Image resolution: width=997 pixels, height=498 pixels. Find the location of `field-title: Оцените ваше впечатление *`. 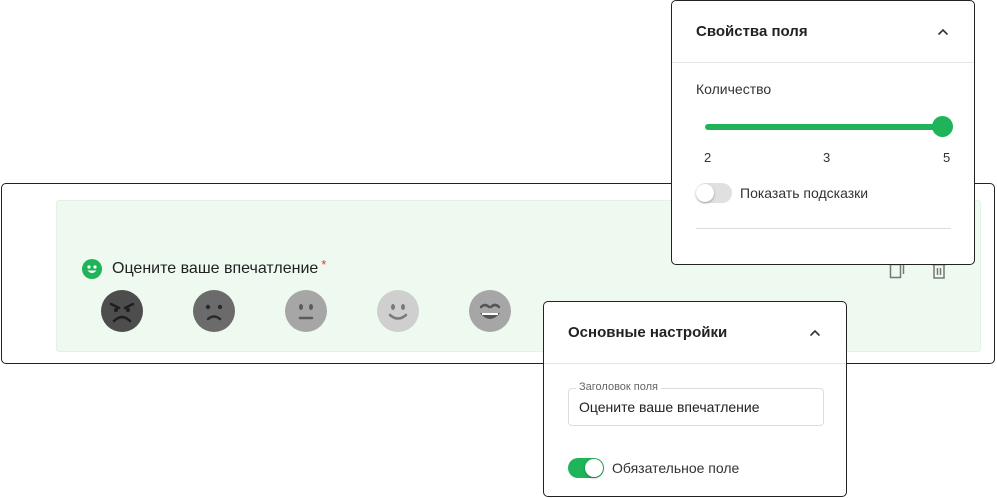

field-title: Оцените ваше впечатление * is located at coordinates (204, 268).